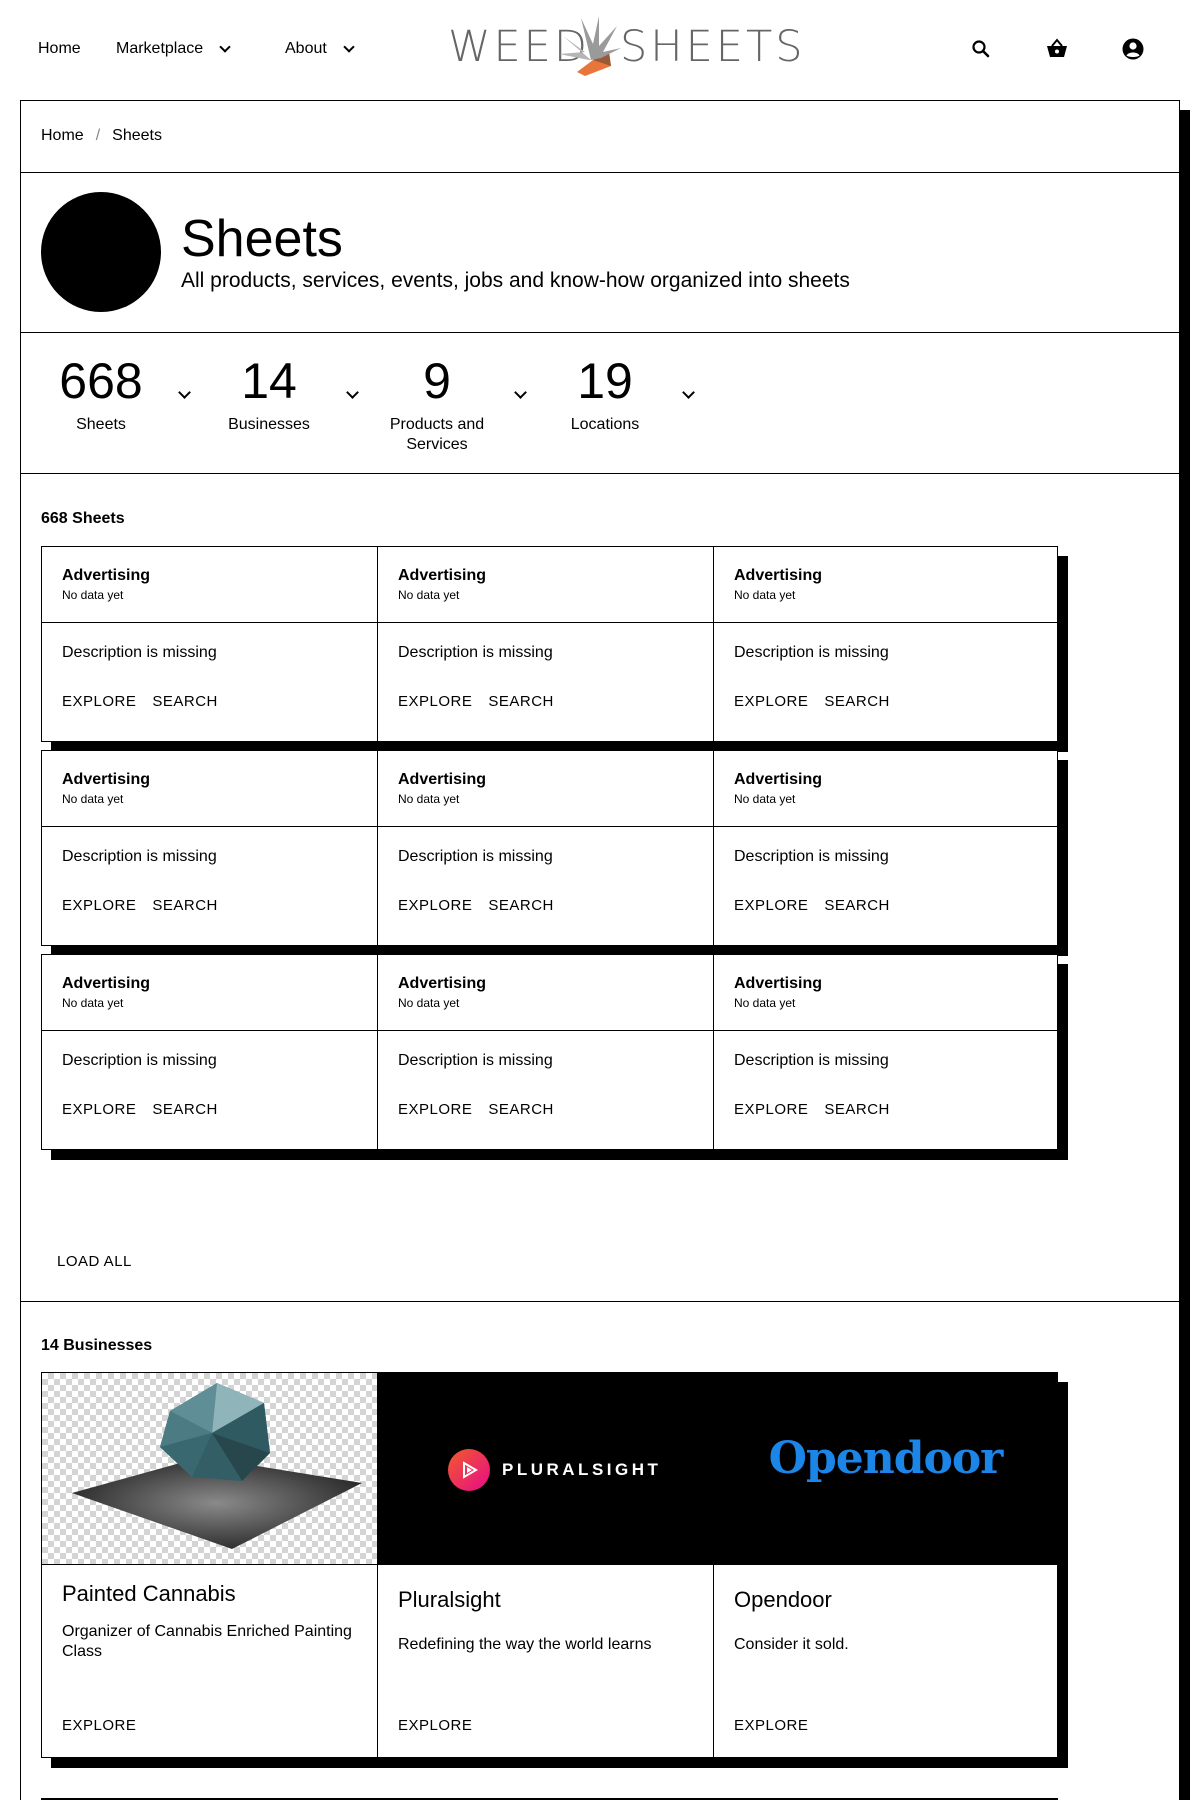 The height and width of the screenshot is (1800, 1200). I want to click on load-all-button: LOAD ALL, so click(94, 1261).